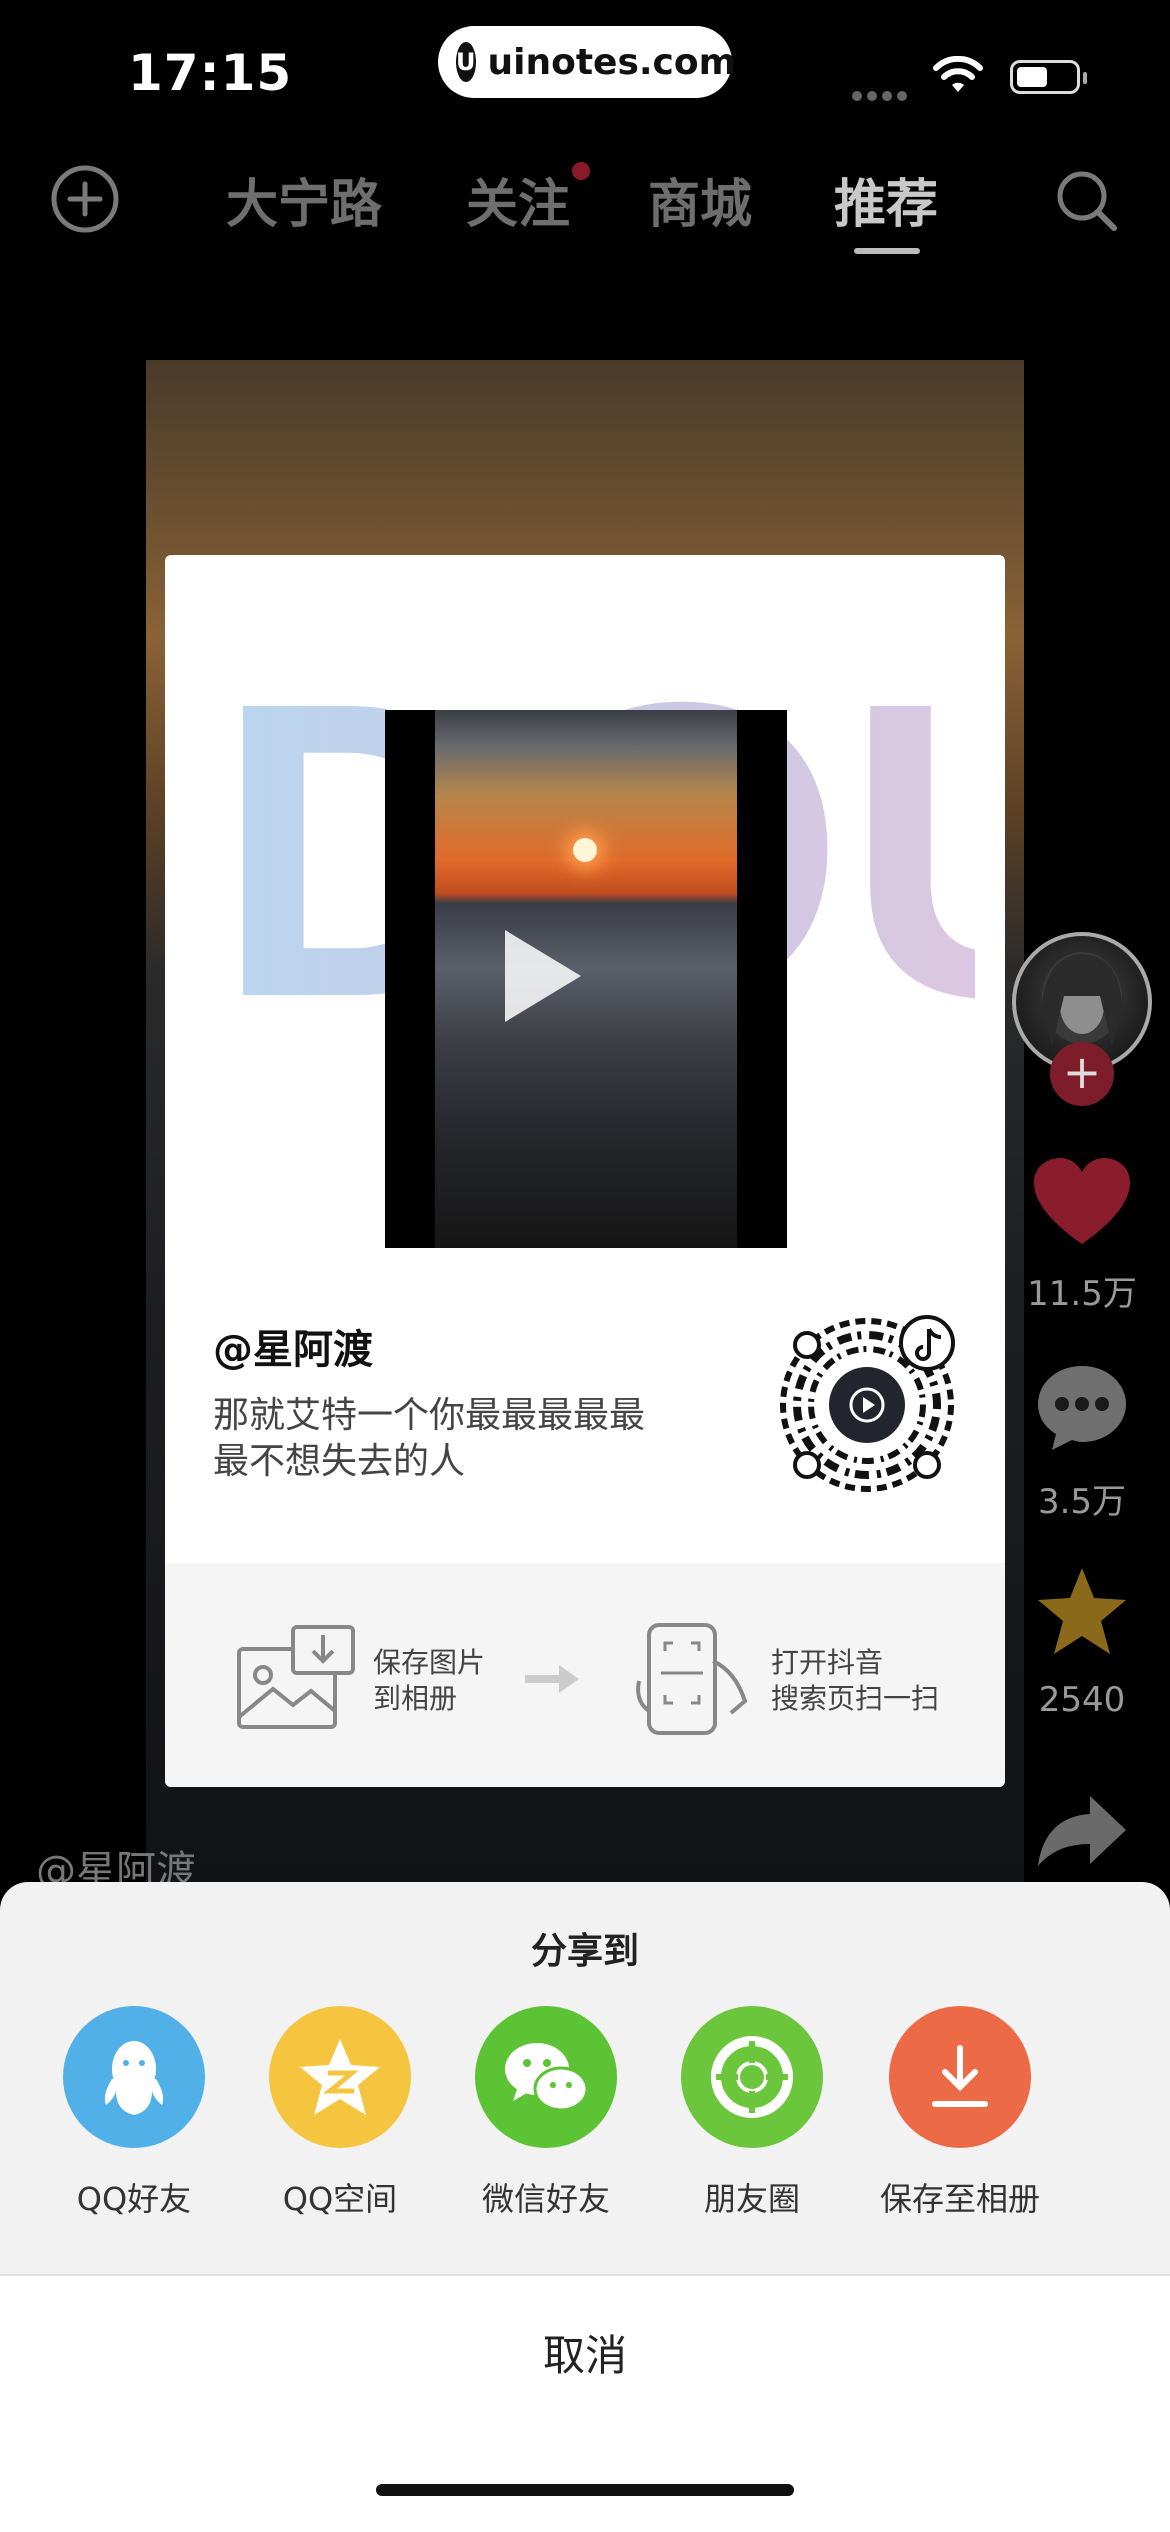  I want to click on tab-following: 关注, so click(518, 199).